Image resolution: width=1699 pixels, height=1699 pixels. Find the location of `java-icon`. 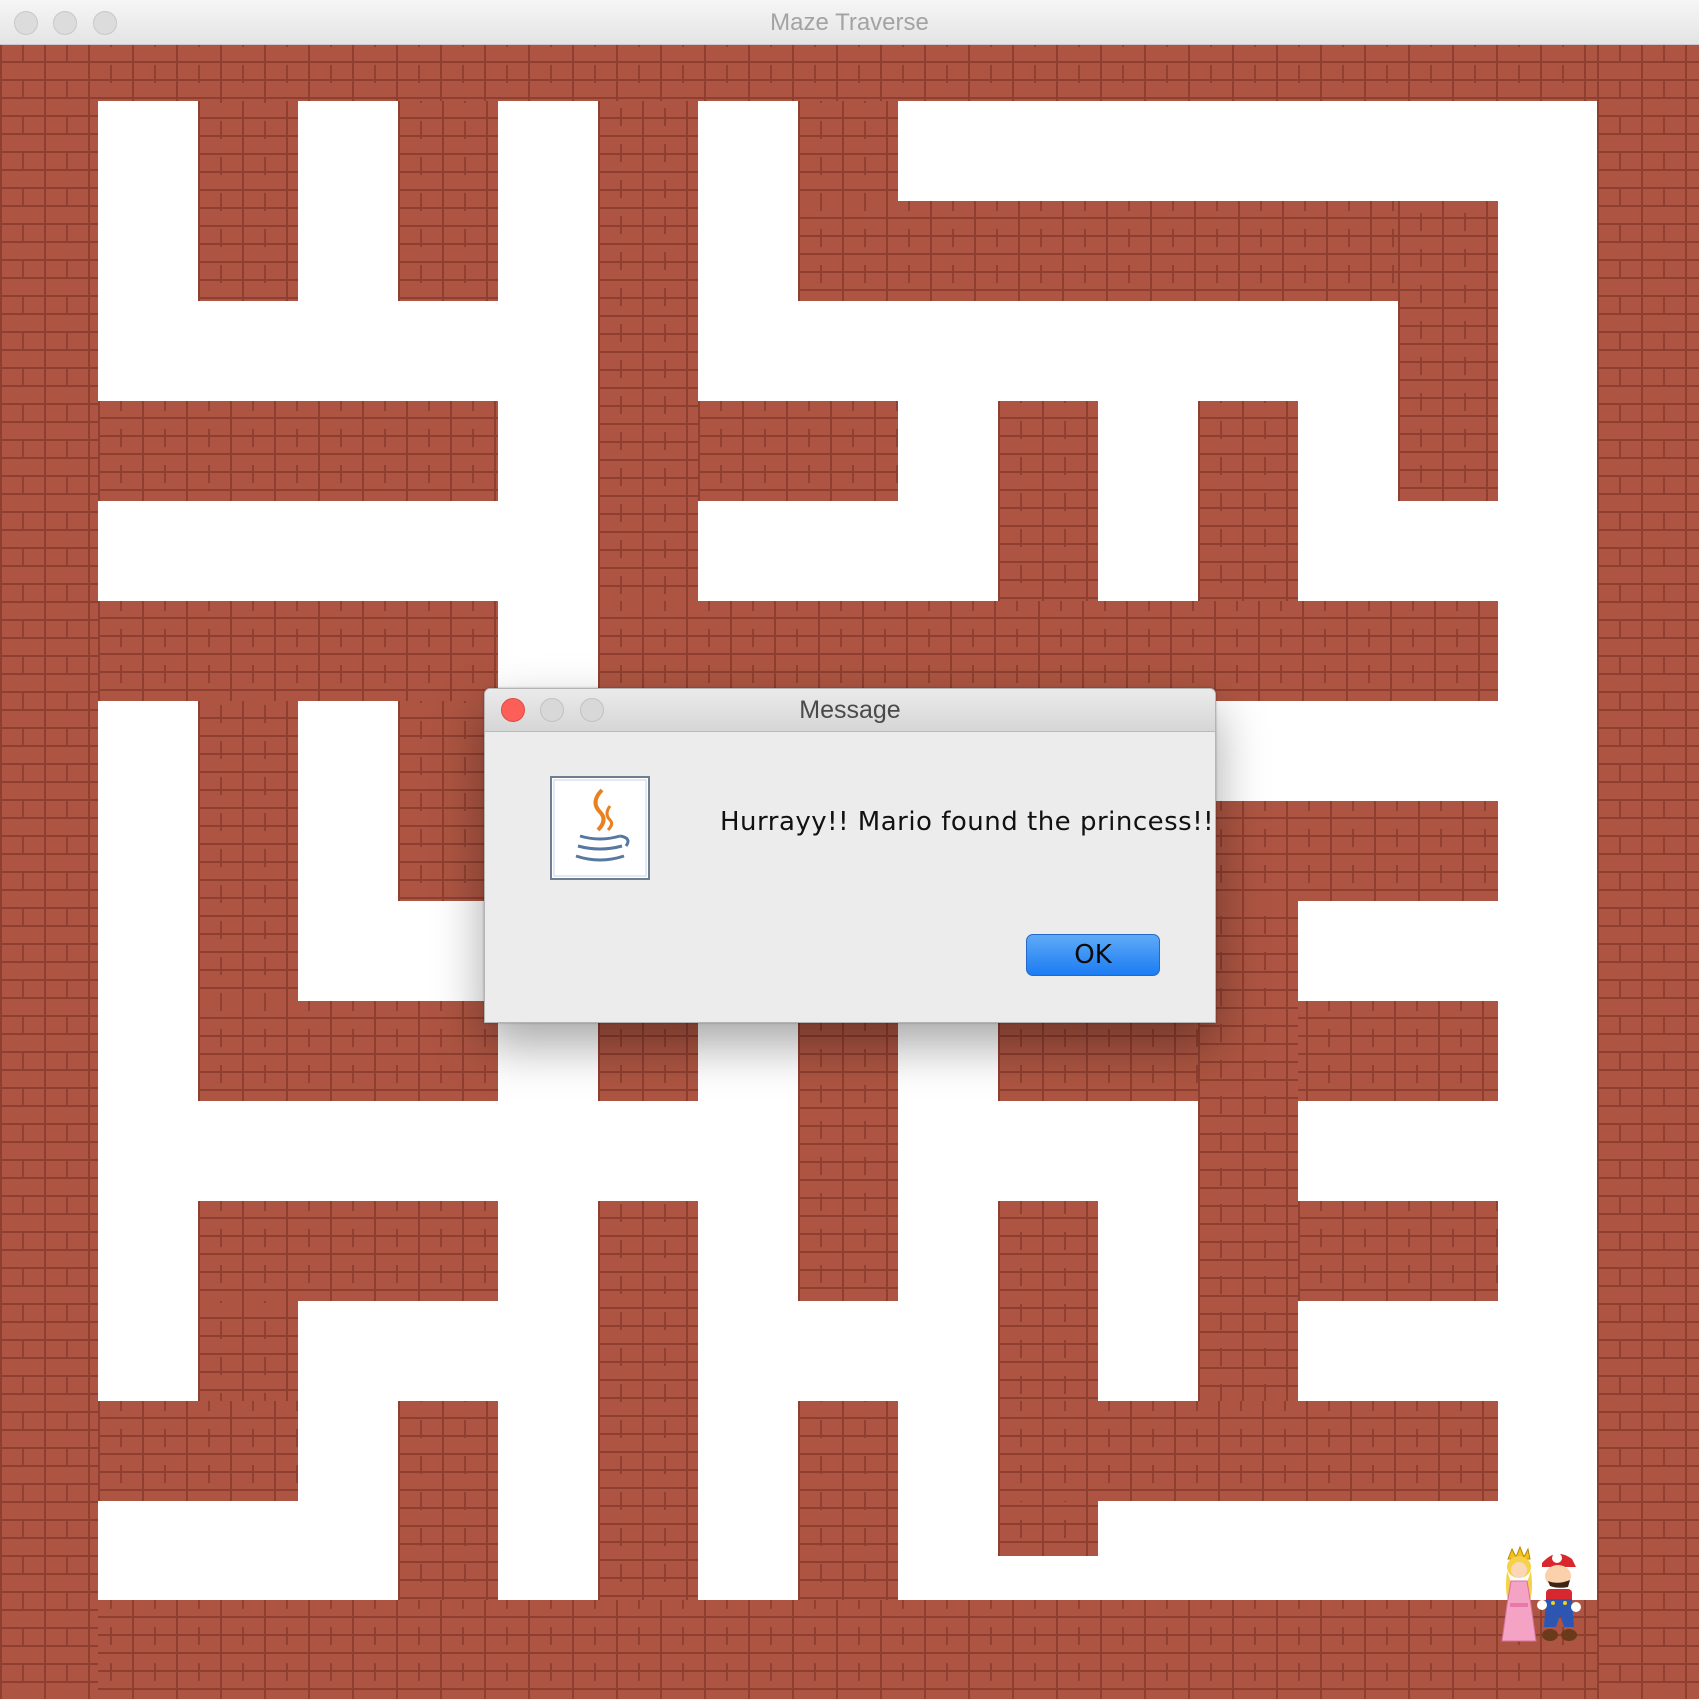

java-icon is located at coordinates (600, 828).